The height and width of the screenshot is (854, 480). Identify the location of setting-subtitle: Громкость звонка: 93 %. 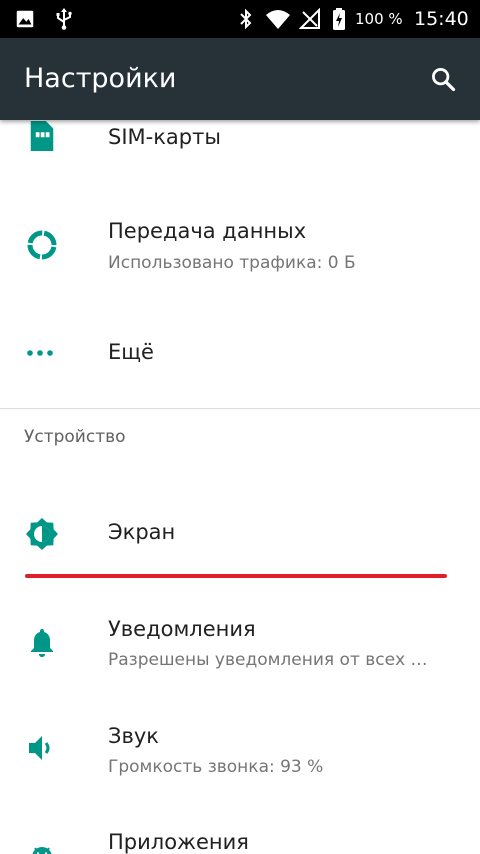
(216, 767).